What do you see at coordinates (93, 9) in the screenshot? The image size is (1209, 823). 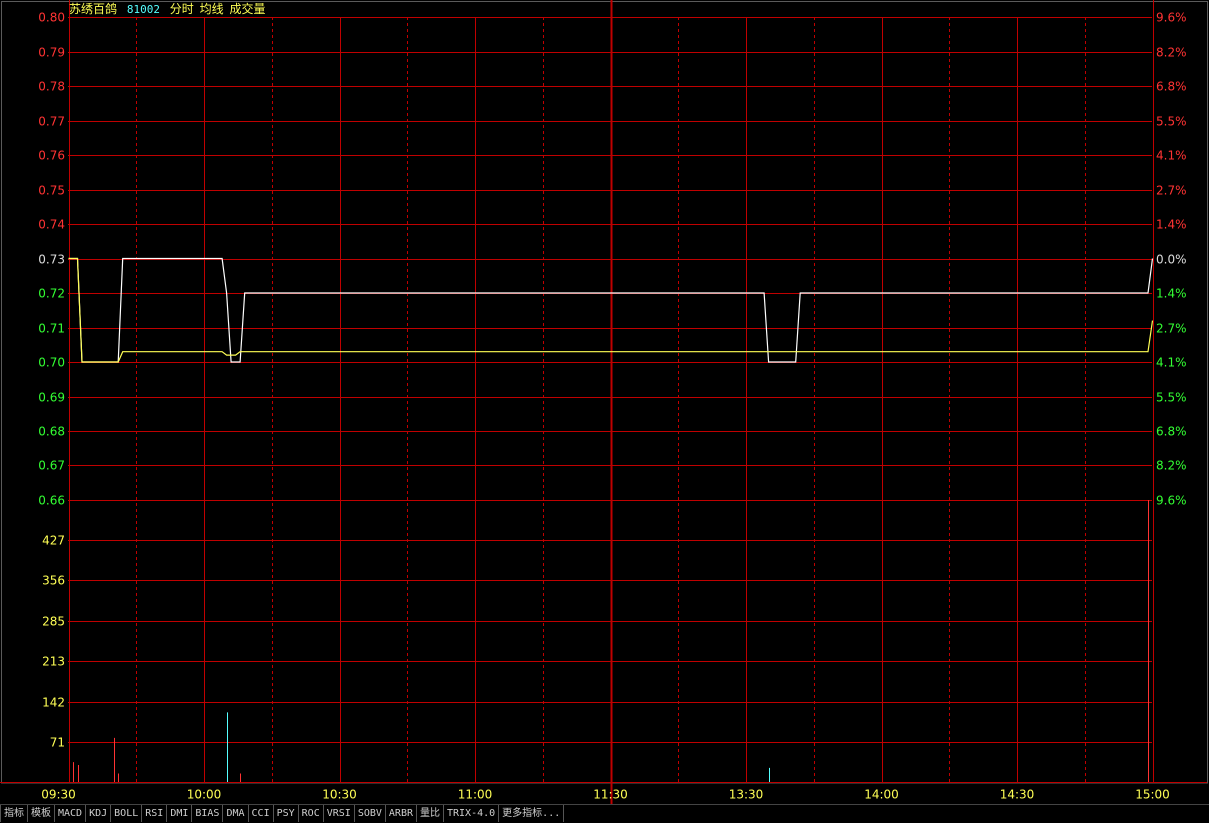 I see `stock-name: 苏绣百鸽` at bounding box center [93, 9].